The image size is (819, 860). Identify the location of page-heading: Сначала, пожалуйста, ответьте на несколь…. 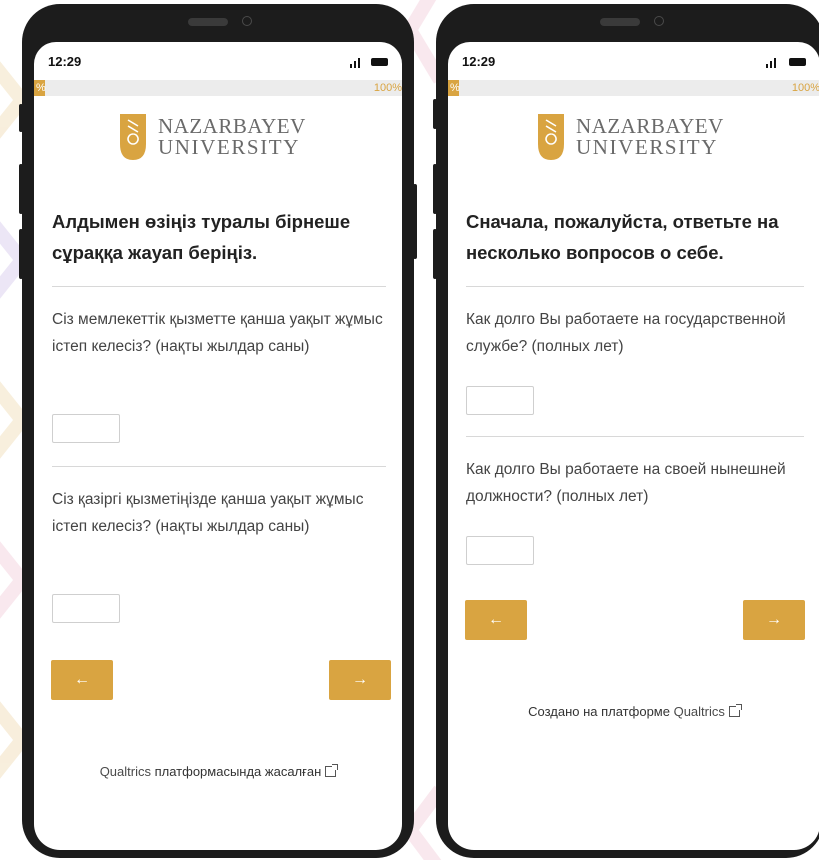
(622, 237).